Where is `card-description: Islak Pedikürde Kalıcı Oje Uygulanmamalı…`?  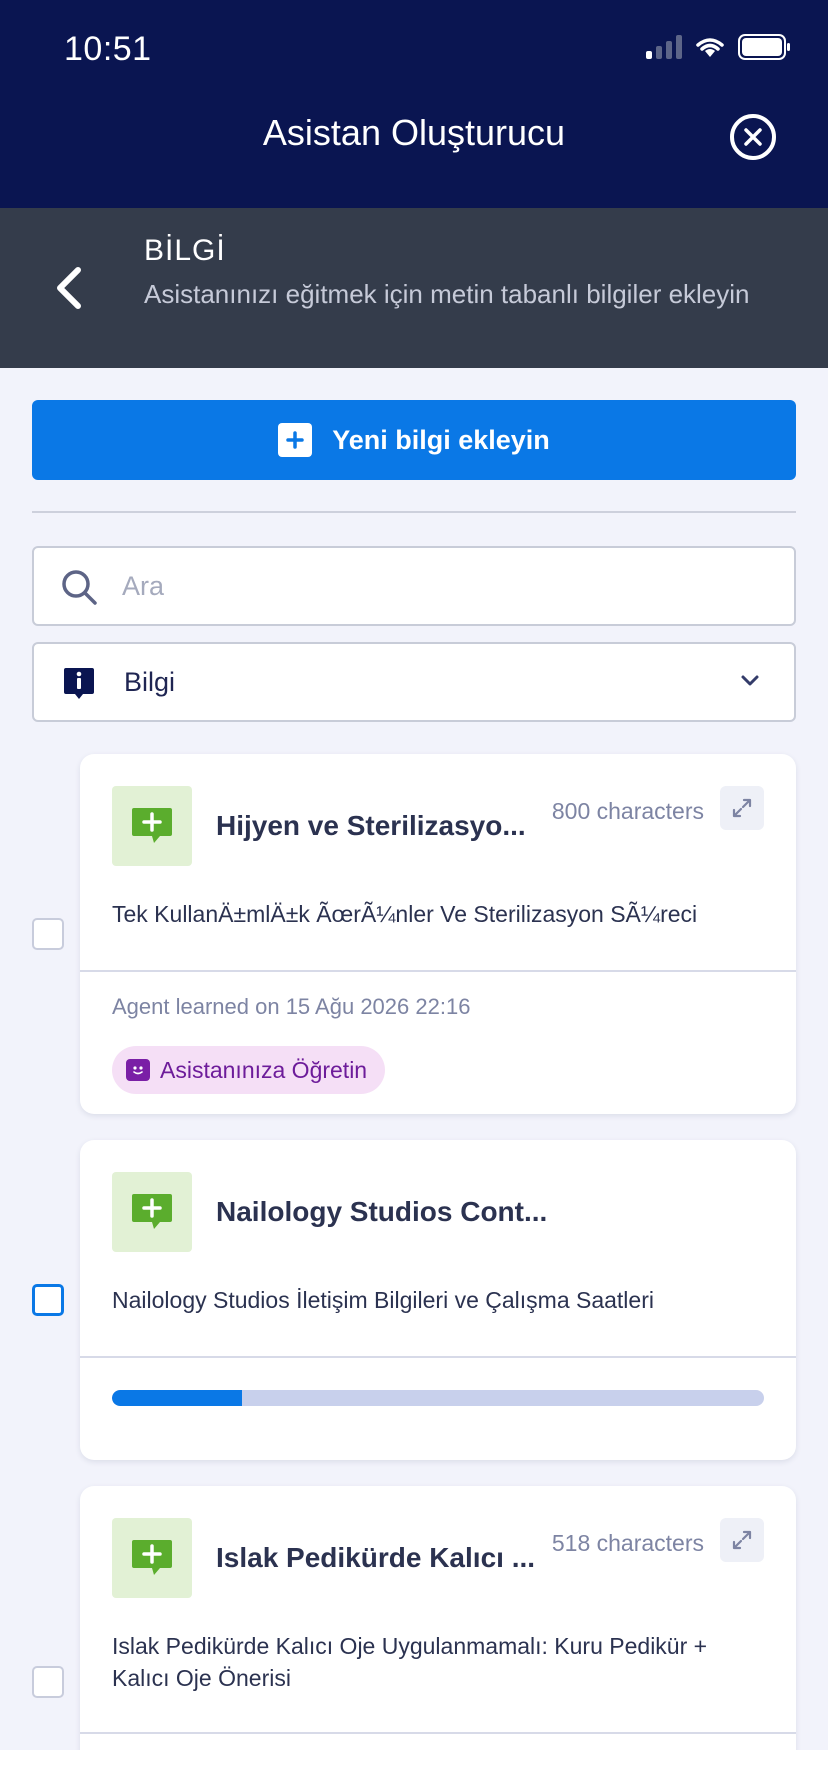
card-description: Islak Pedikürde Kalıcı Oje Uygulanmamalı… is located at coordinates (410, 1662).